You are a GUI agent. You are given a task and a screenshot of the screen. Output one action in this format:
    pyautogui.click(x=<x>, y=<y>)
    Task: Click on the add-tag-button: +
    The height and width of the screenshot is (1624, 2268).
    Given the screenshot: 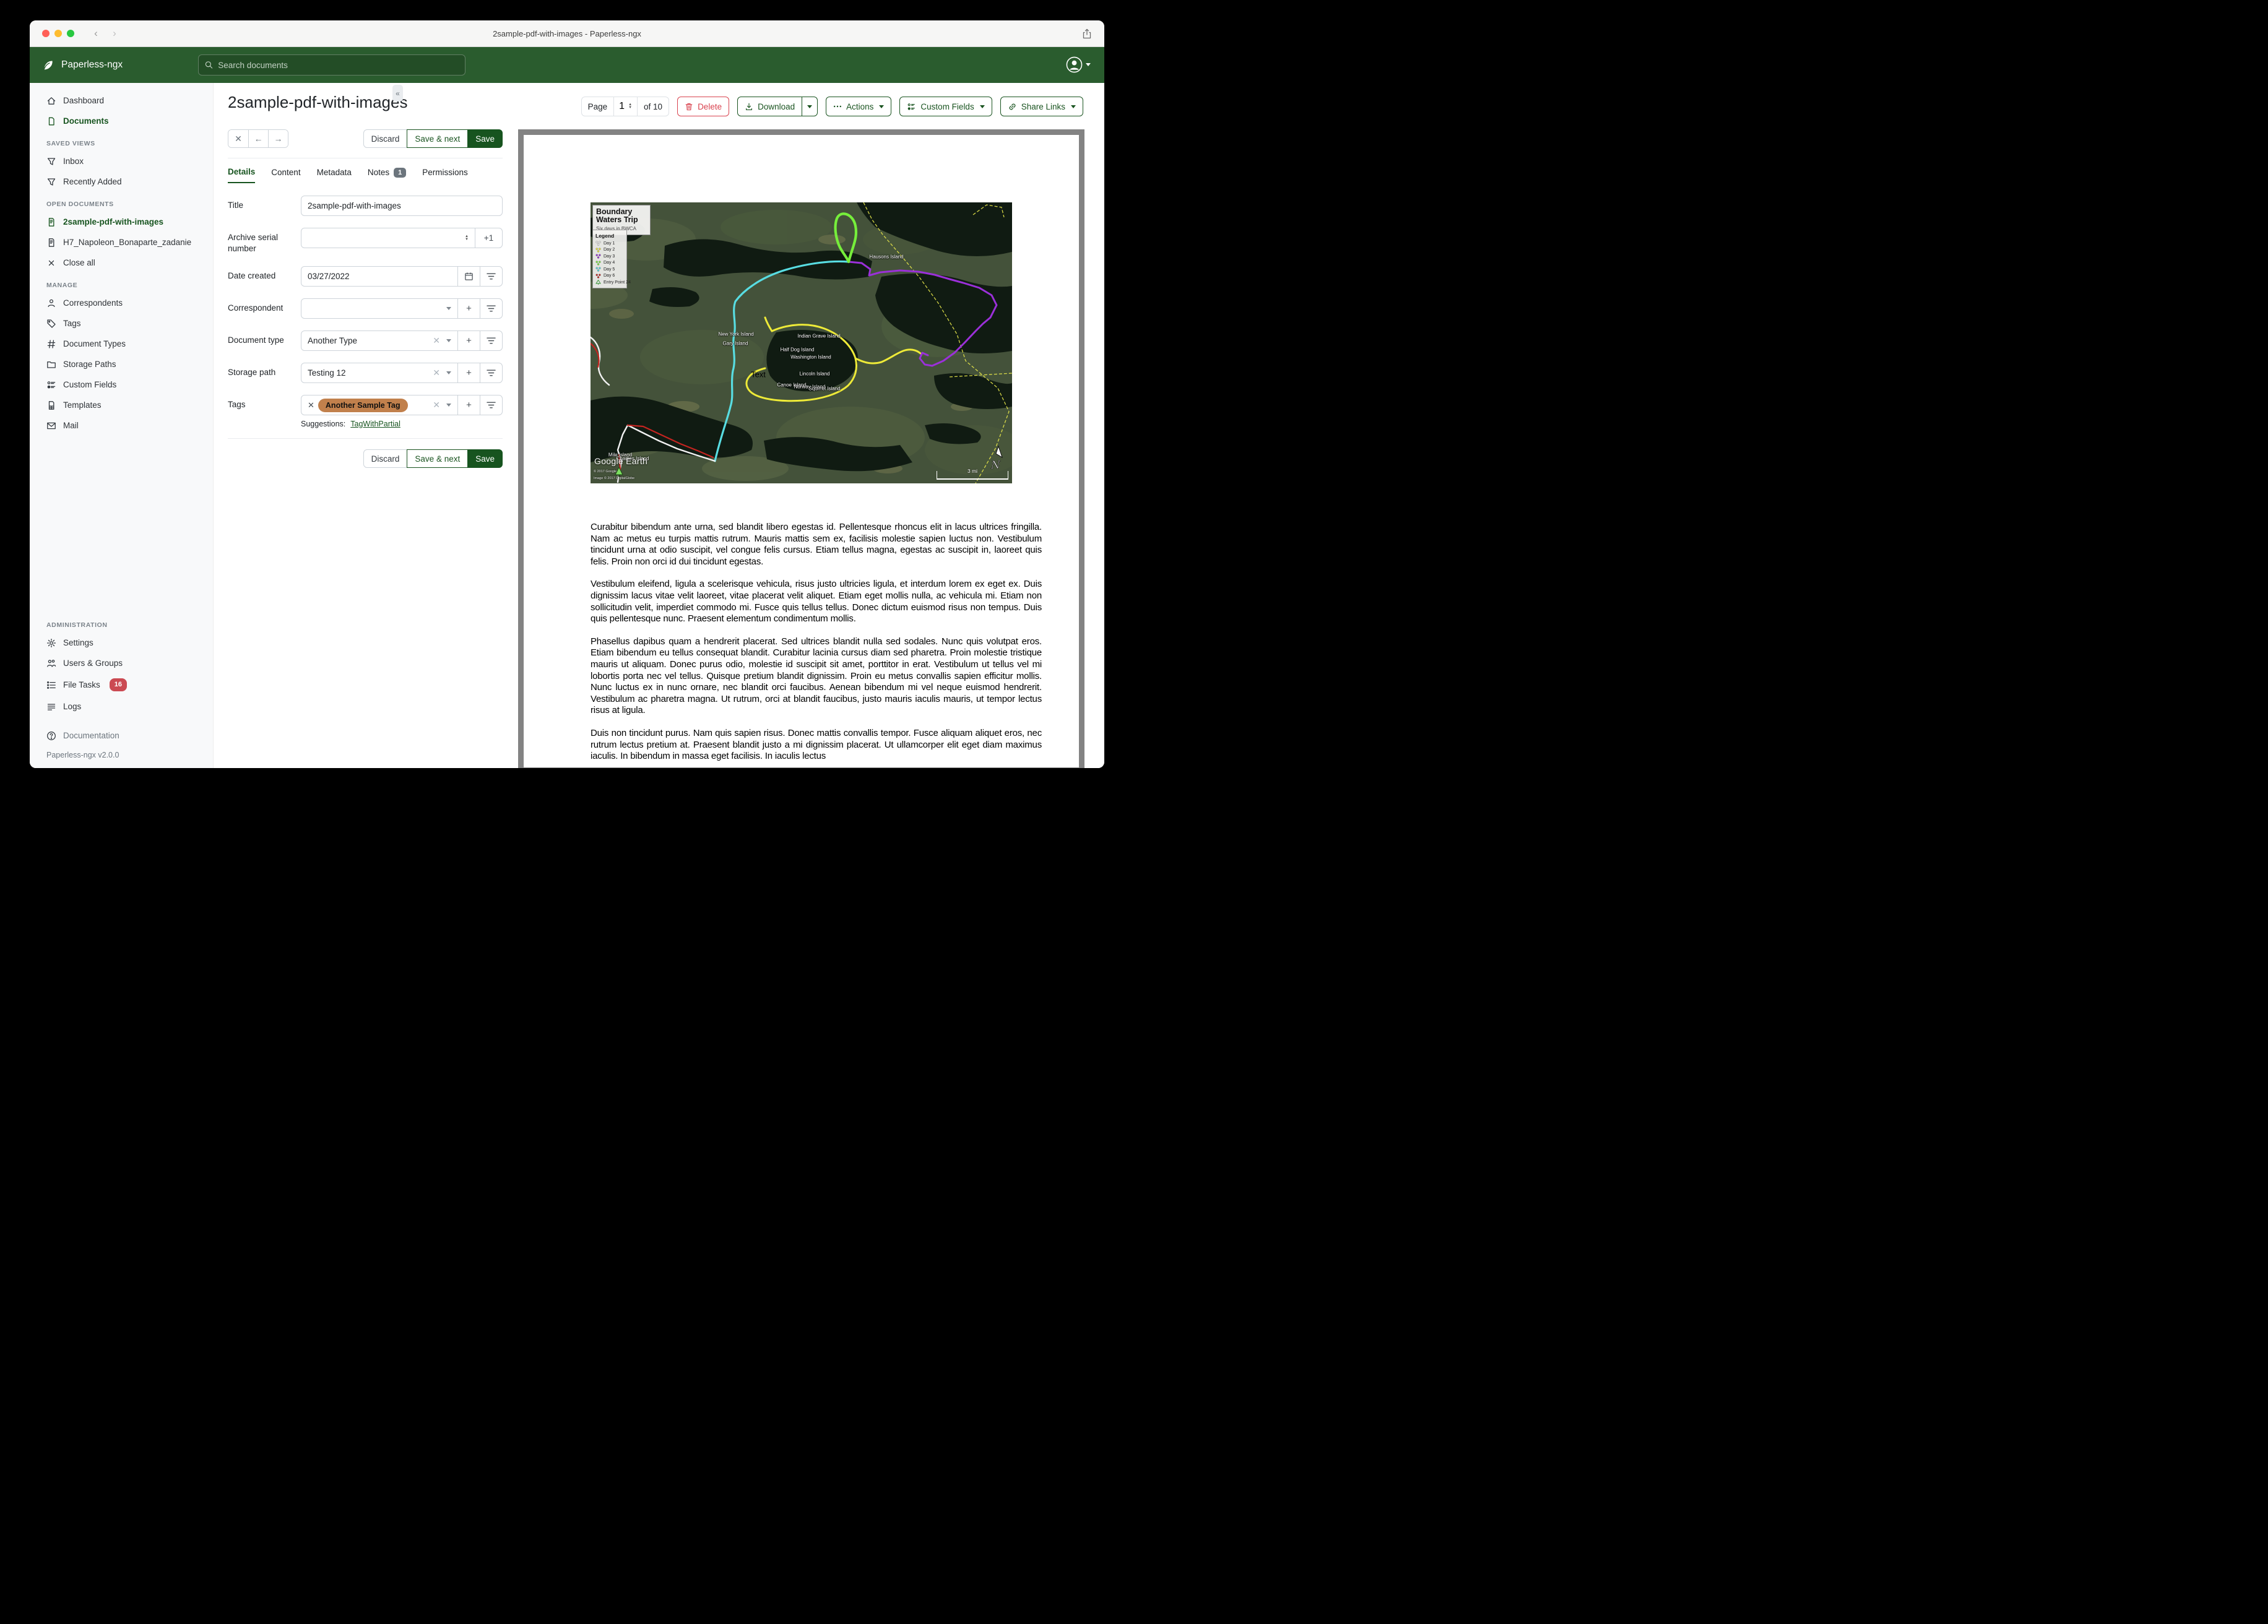 What is the action you would take?
    pyautogui.click(x=468, y=405)
    